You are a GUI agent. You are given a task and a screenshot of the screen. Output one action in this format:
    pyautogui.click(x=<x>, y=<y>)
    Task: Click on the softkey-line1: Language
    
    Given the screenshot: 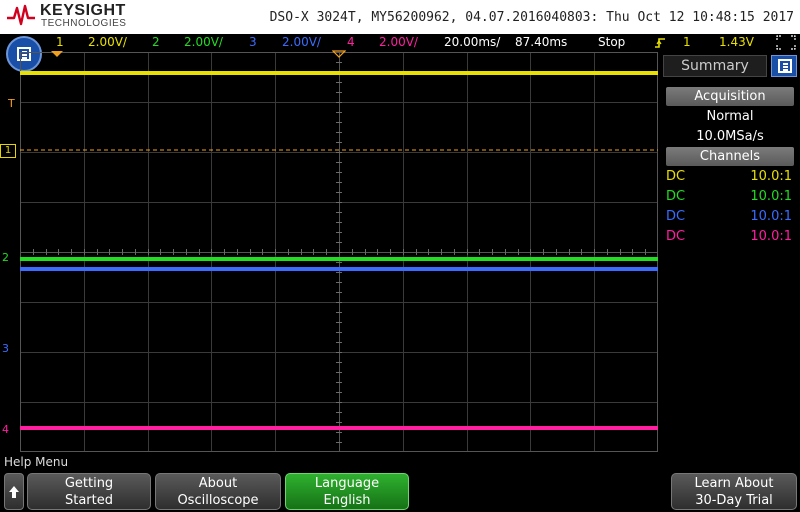 What is the action you would take?
    pyautogui.click(x=347, y=483)
    